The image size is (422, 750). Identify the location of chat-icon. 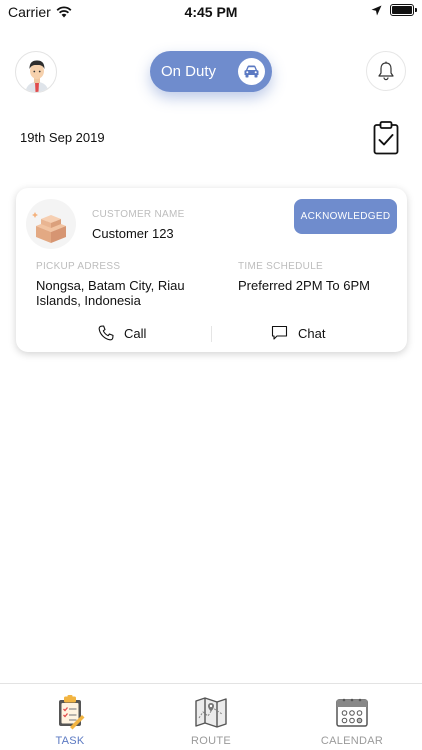
(279, 332).